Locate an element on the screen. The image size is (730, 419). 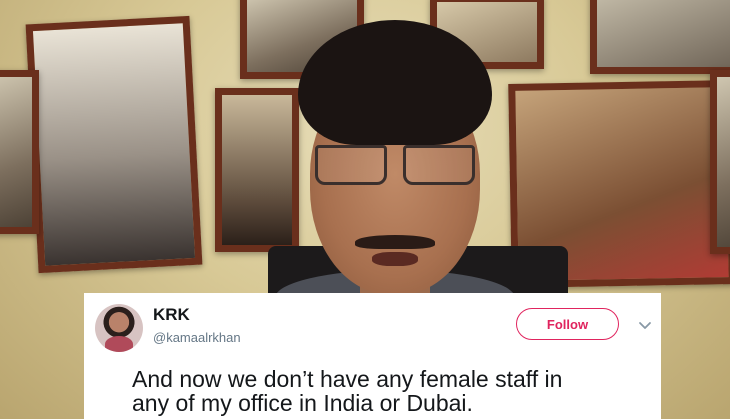
tweet-text-line: any of my office in India or Dubai. is located at coordinates (302, 403).